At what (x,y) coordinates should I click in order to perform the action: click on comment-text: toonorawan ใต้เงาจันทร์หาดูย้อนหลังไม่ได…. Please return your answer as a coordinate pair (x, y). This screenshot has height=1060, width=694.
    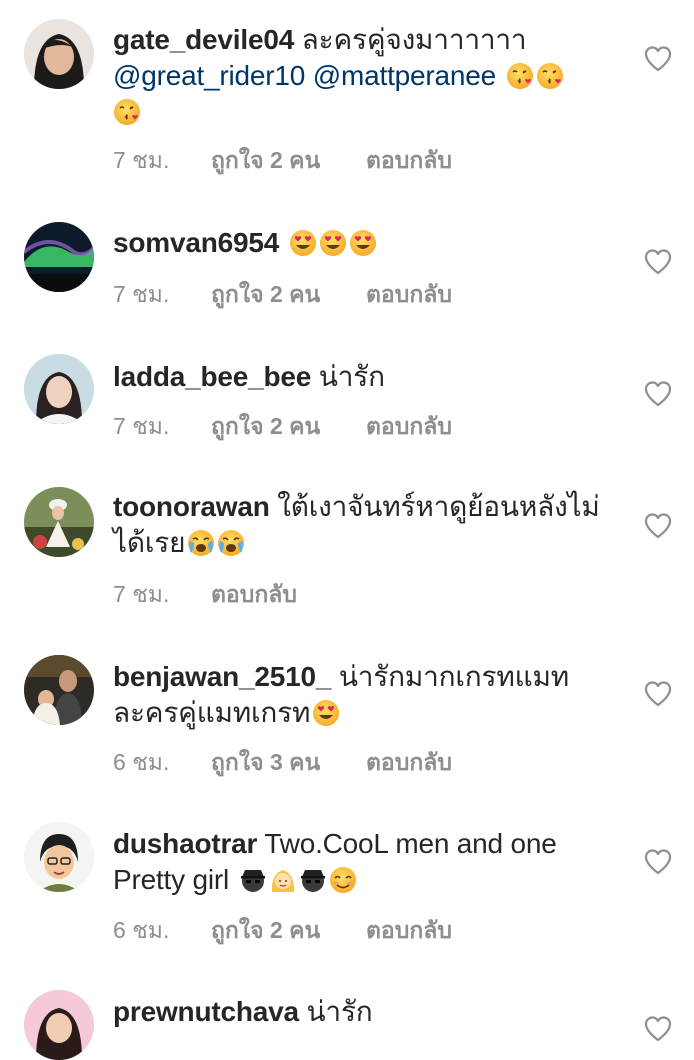
    Looking at the image, I should click on (365, 525).